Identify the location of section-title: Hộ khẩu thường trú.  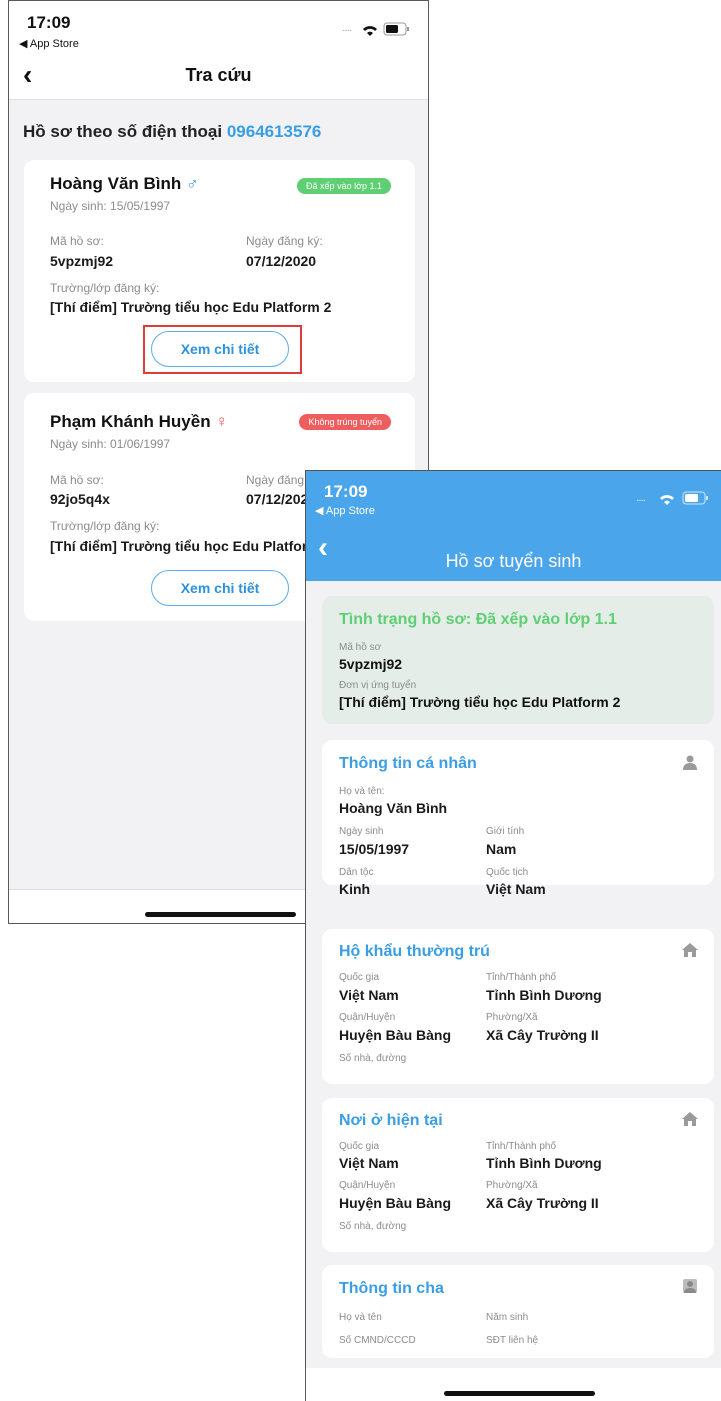
(414, 951).